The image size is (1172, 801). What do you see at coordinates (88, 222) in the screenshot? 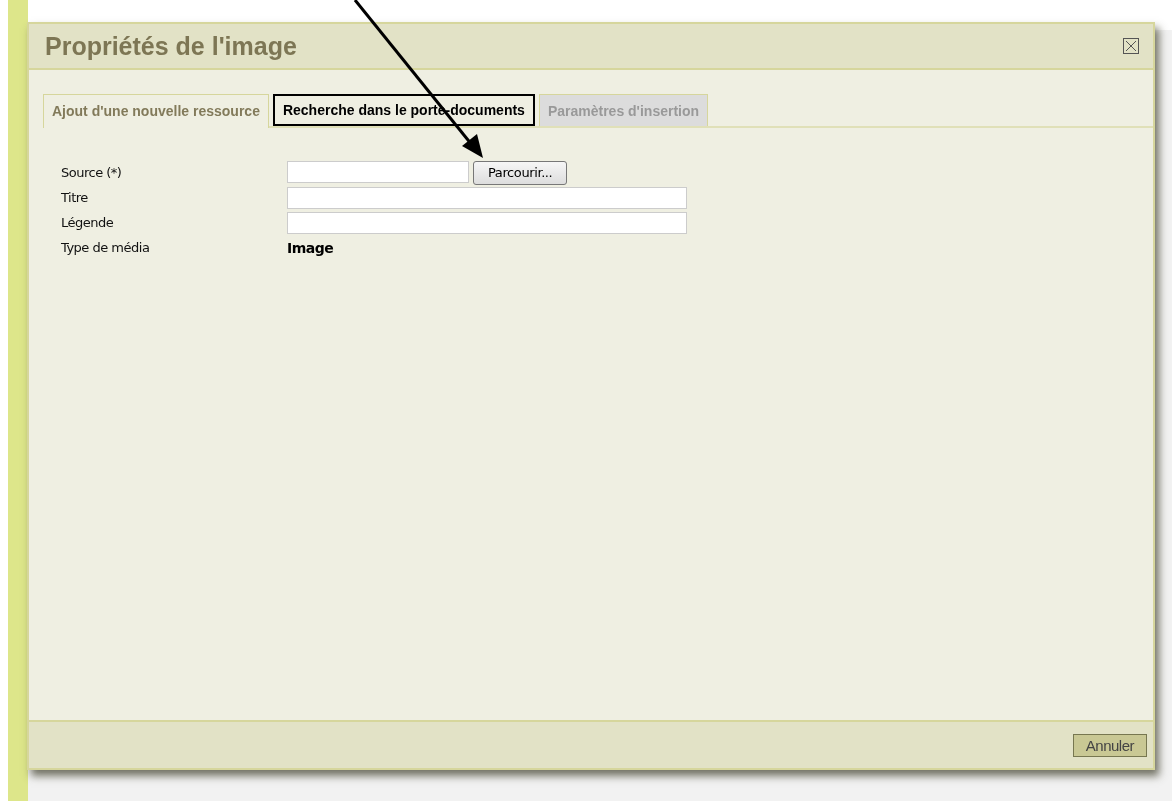
I see `field-label: Légende` at bounding box center [88, 222].